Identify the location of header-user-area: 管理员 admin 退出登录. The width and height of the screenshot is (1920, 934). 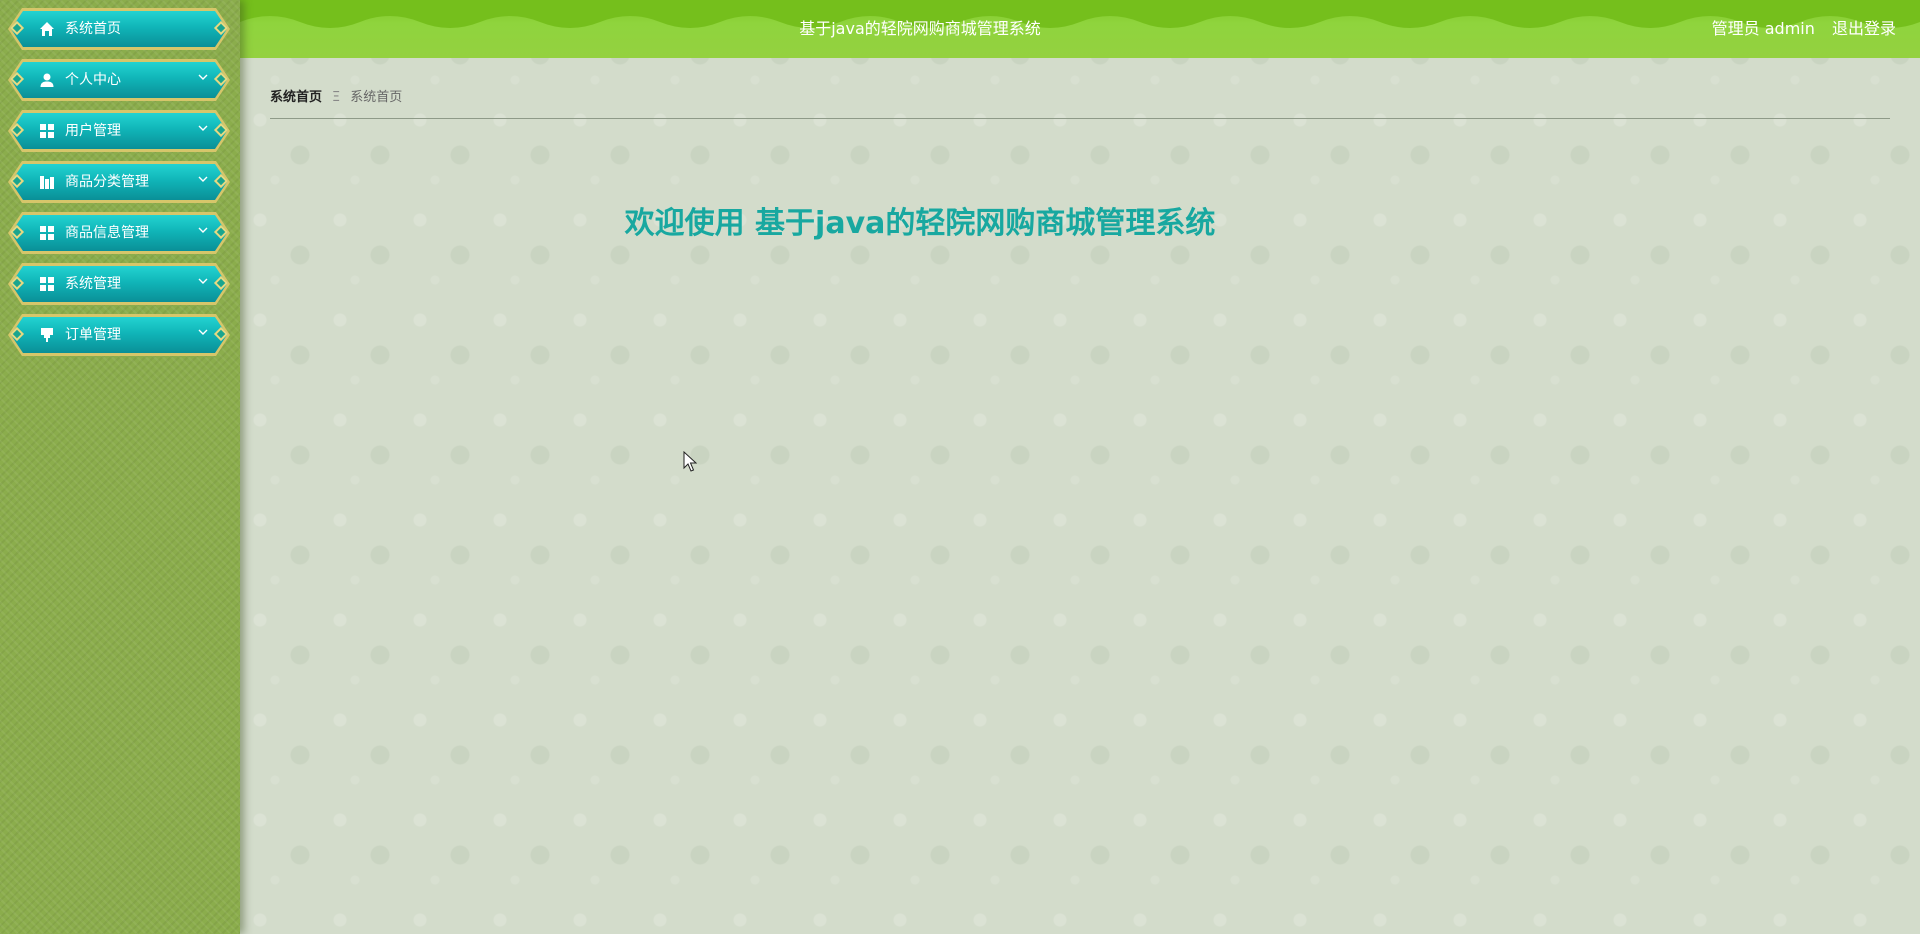
(1804, 29).